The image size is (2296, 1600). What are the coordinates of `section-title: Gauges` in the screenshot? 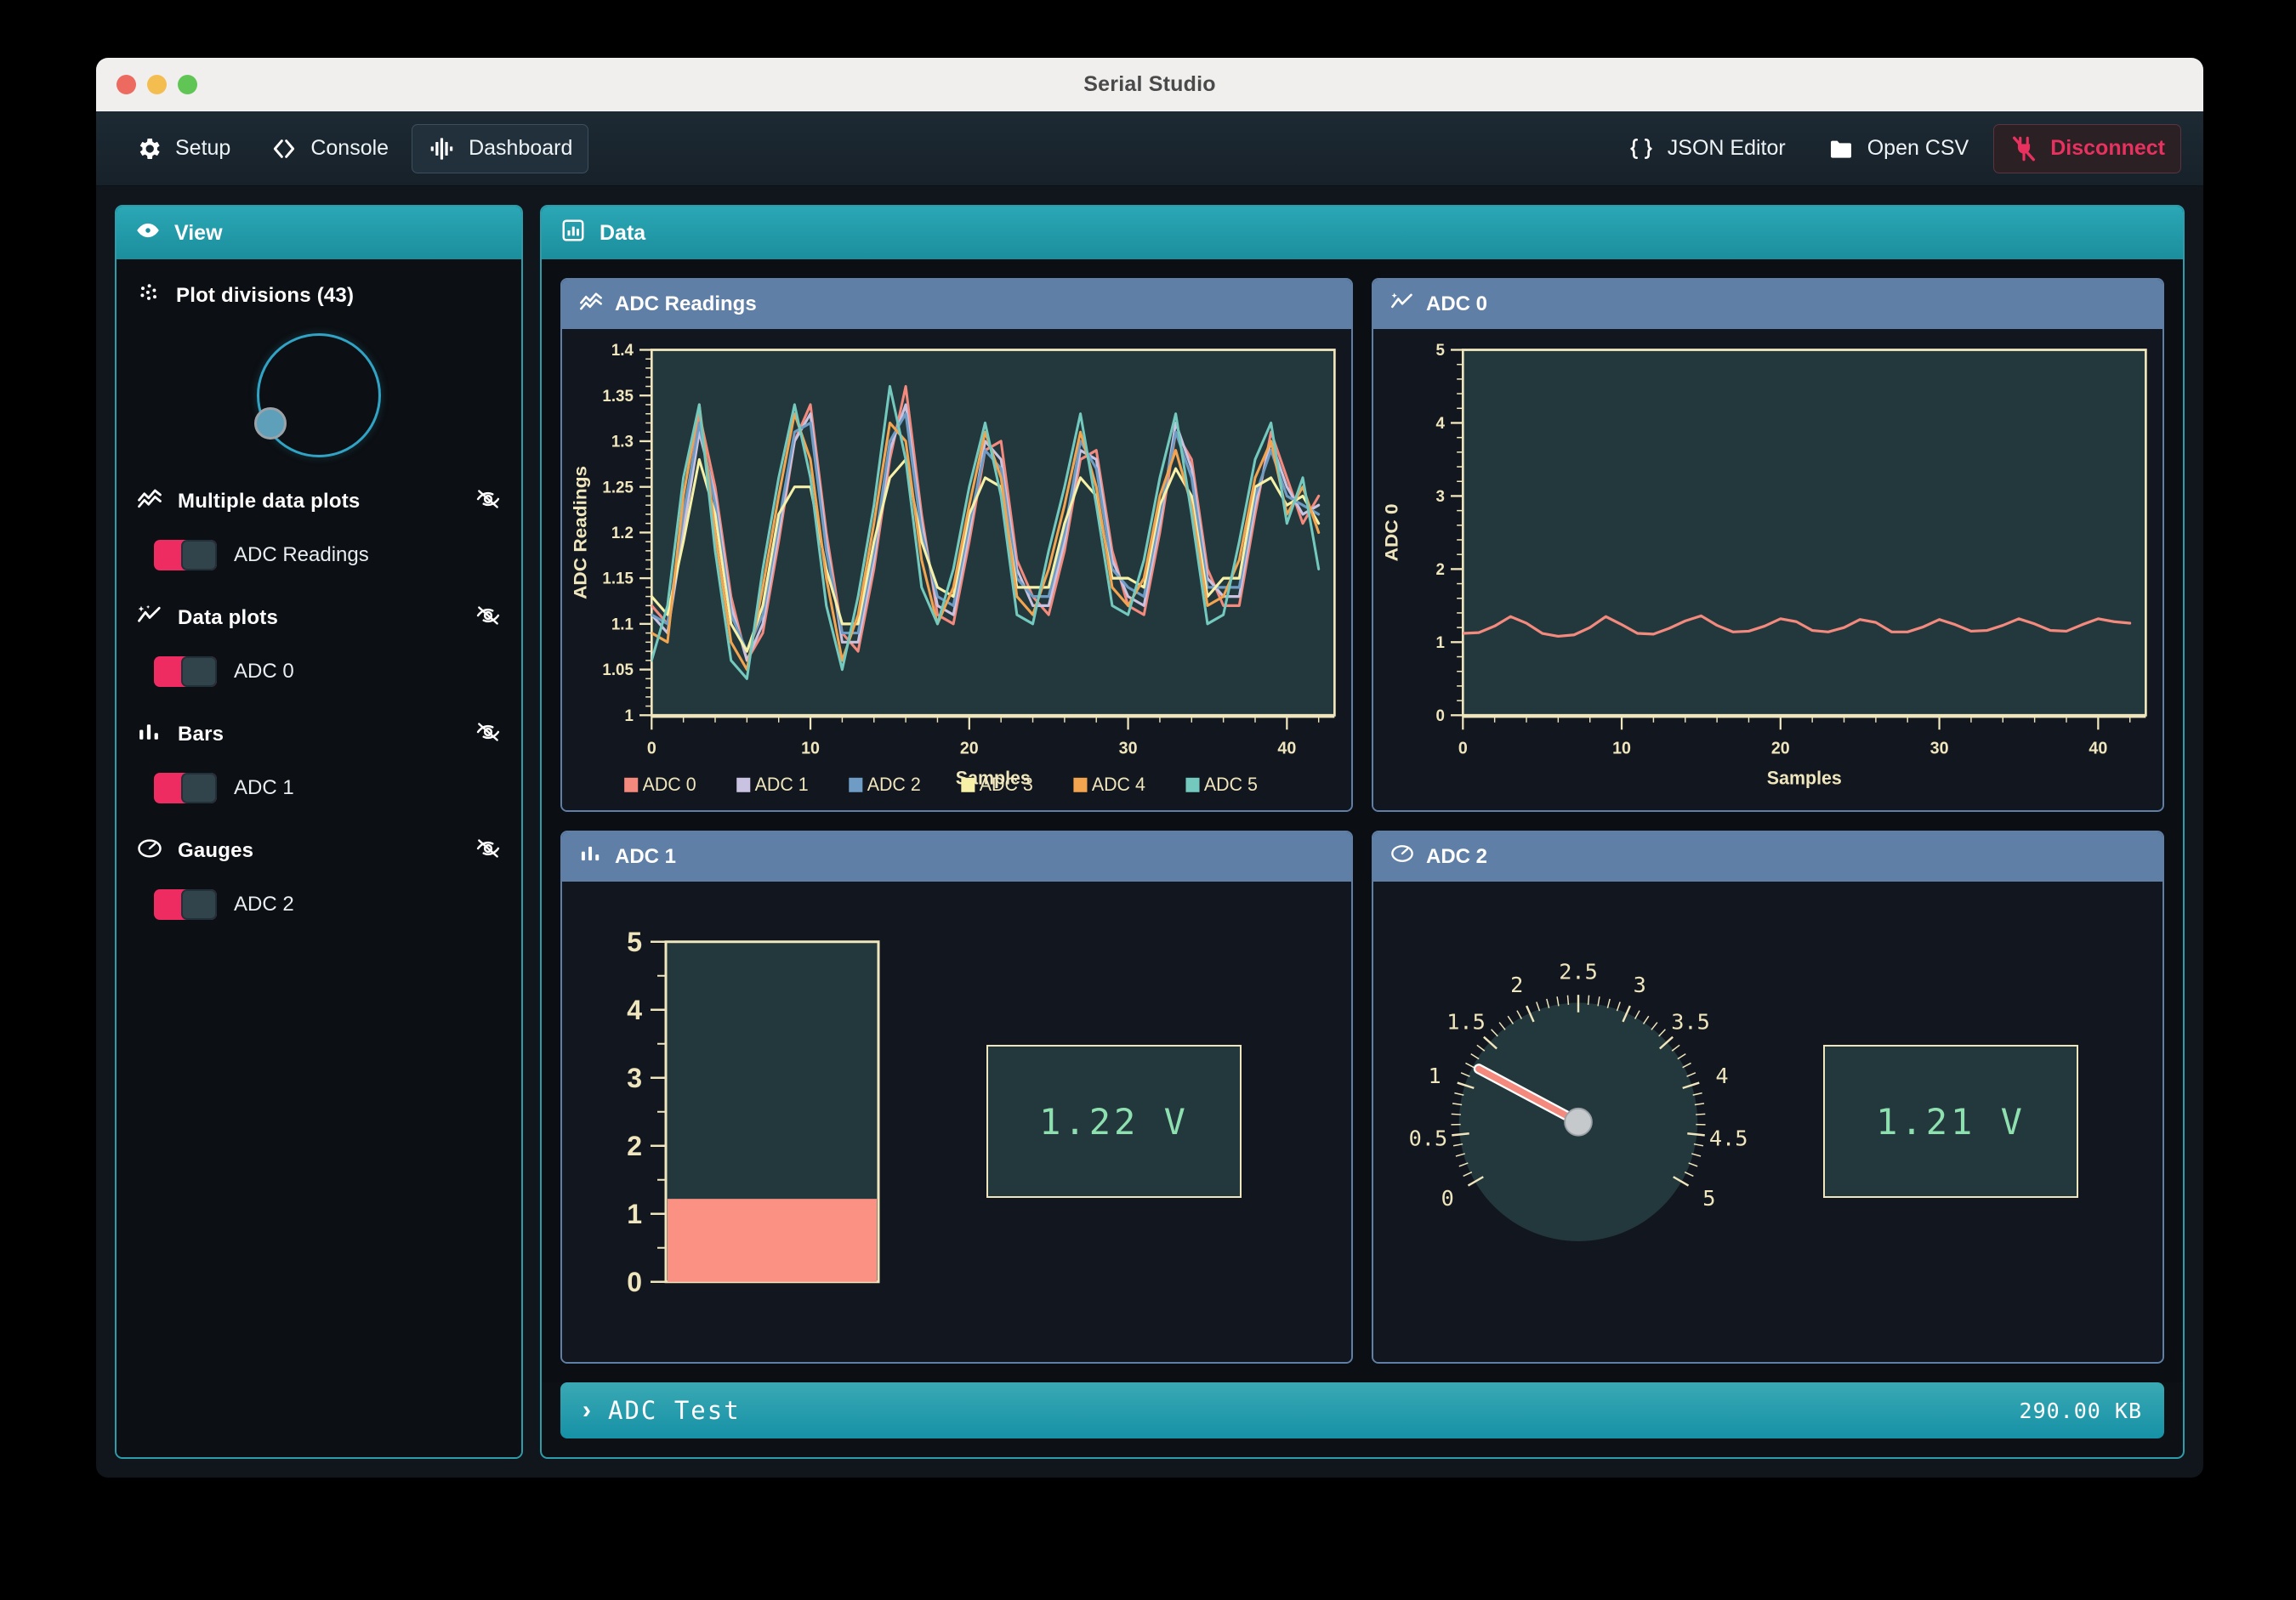 It's located at (216, 850).